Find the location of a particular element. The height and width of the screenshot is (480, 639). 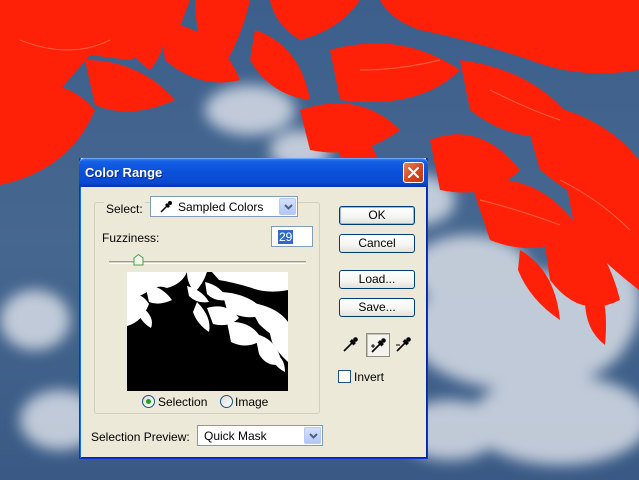

close-button is located at coordinates (413, 172).